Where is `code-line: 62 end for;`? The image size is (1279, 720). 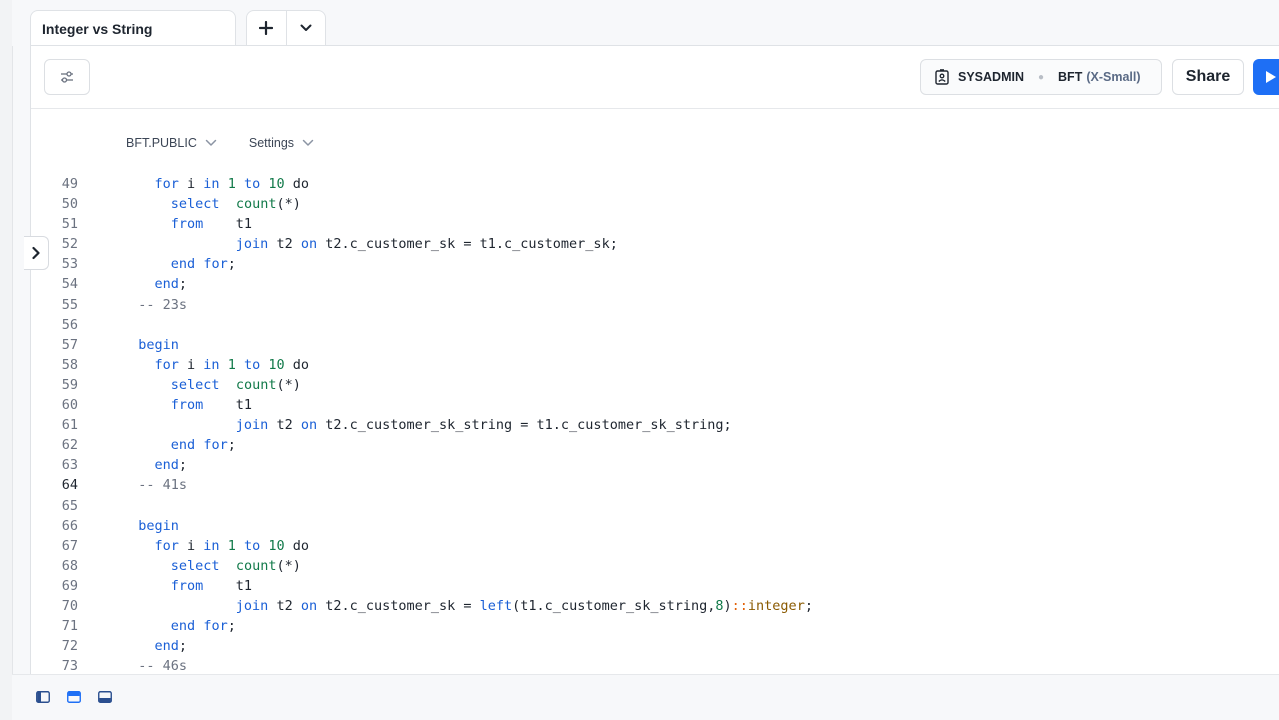
code-line: 62 end for; is located at coordinates (655, 445).